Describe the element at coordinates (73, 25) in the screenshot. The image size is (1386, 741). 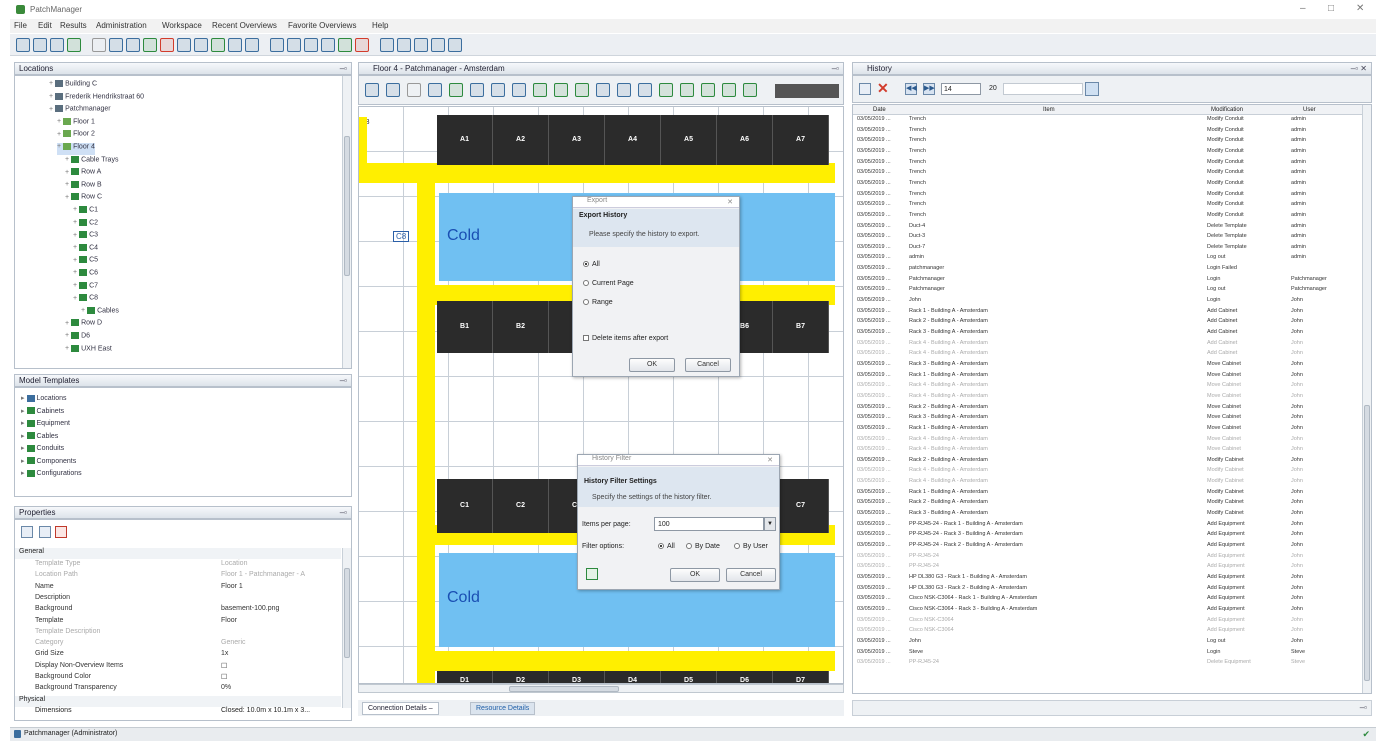
I see `menu-results: Results` at that location.